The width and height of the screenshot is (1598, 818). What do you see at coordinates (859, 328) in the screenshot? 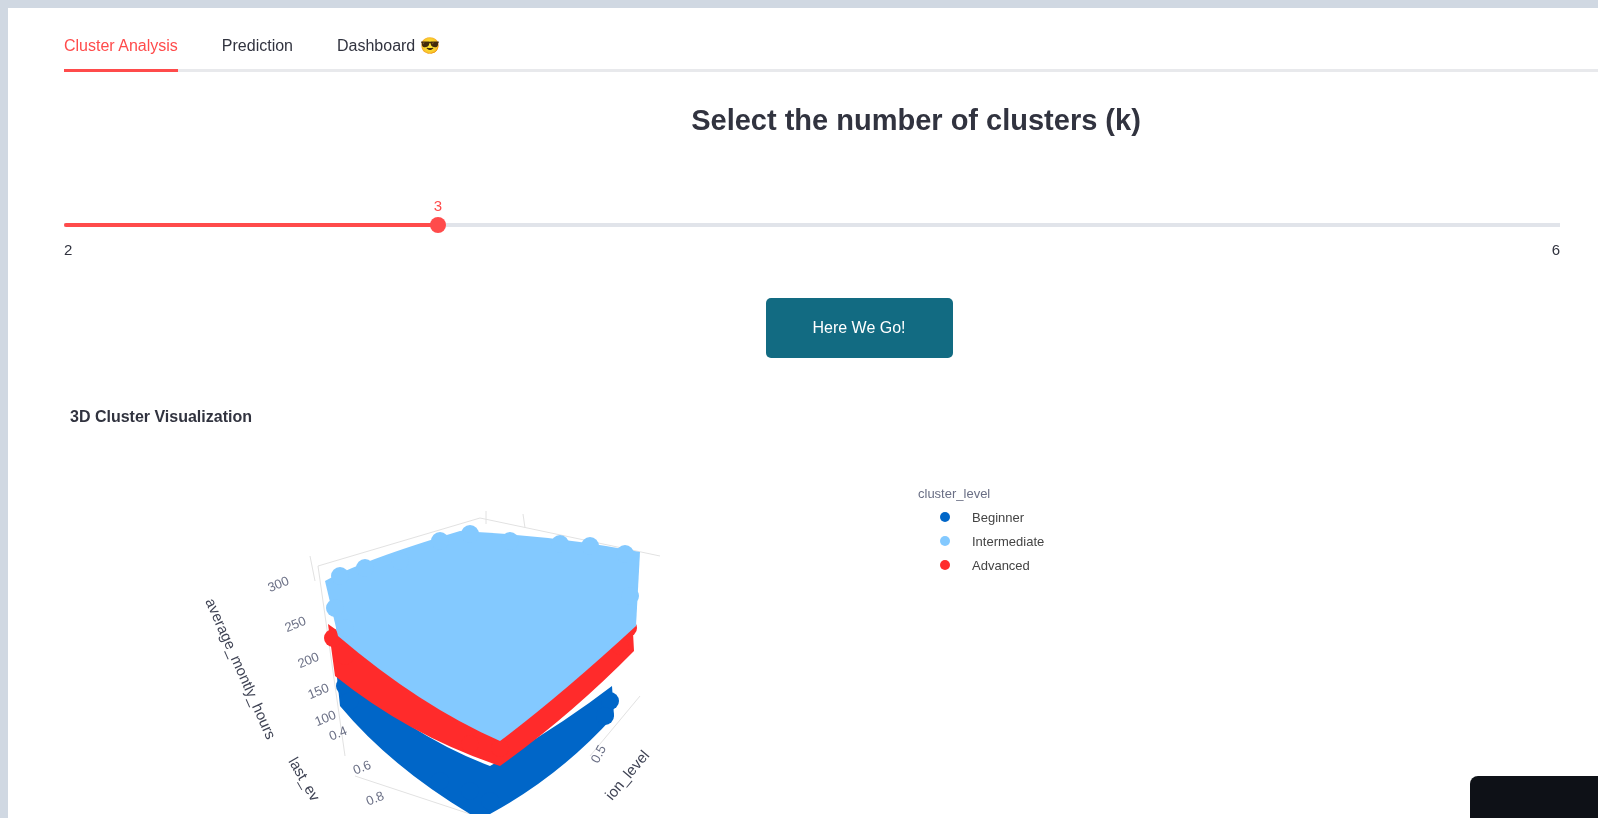
I see `run-button: Here We Go!` at bounding box center [859, 328].